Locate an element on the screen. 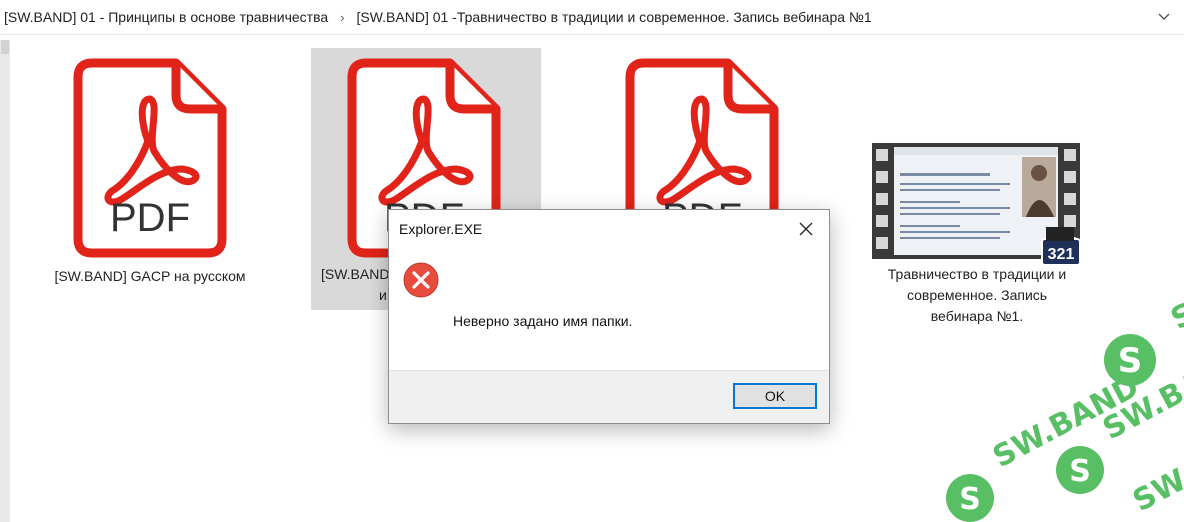  file-label: [SW.BAND is located at coordinates (355, 274).